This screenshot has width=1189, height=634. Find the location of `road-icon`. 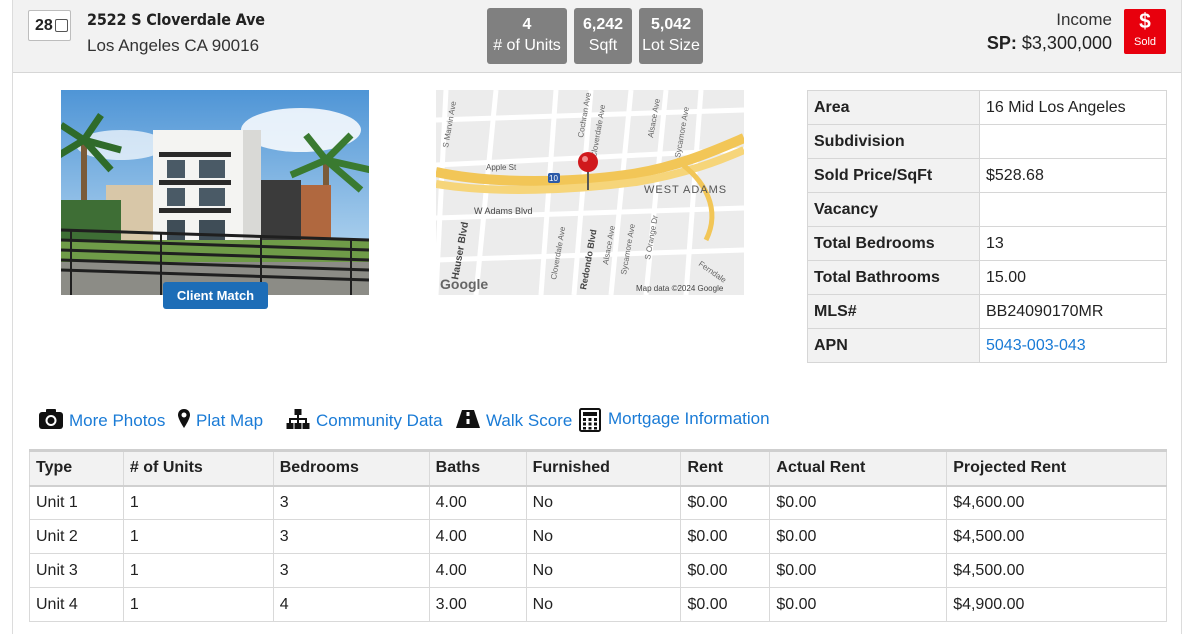

road-icon is located at coordinates (468, 419).